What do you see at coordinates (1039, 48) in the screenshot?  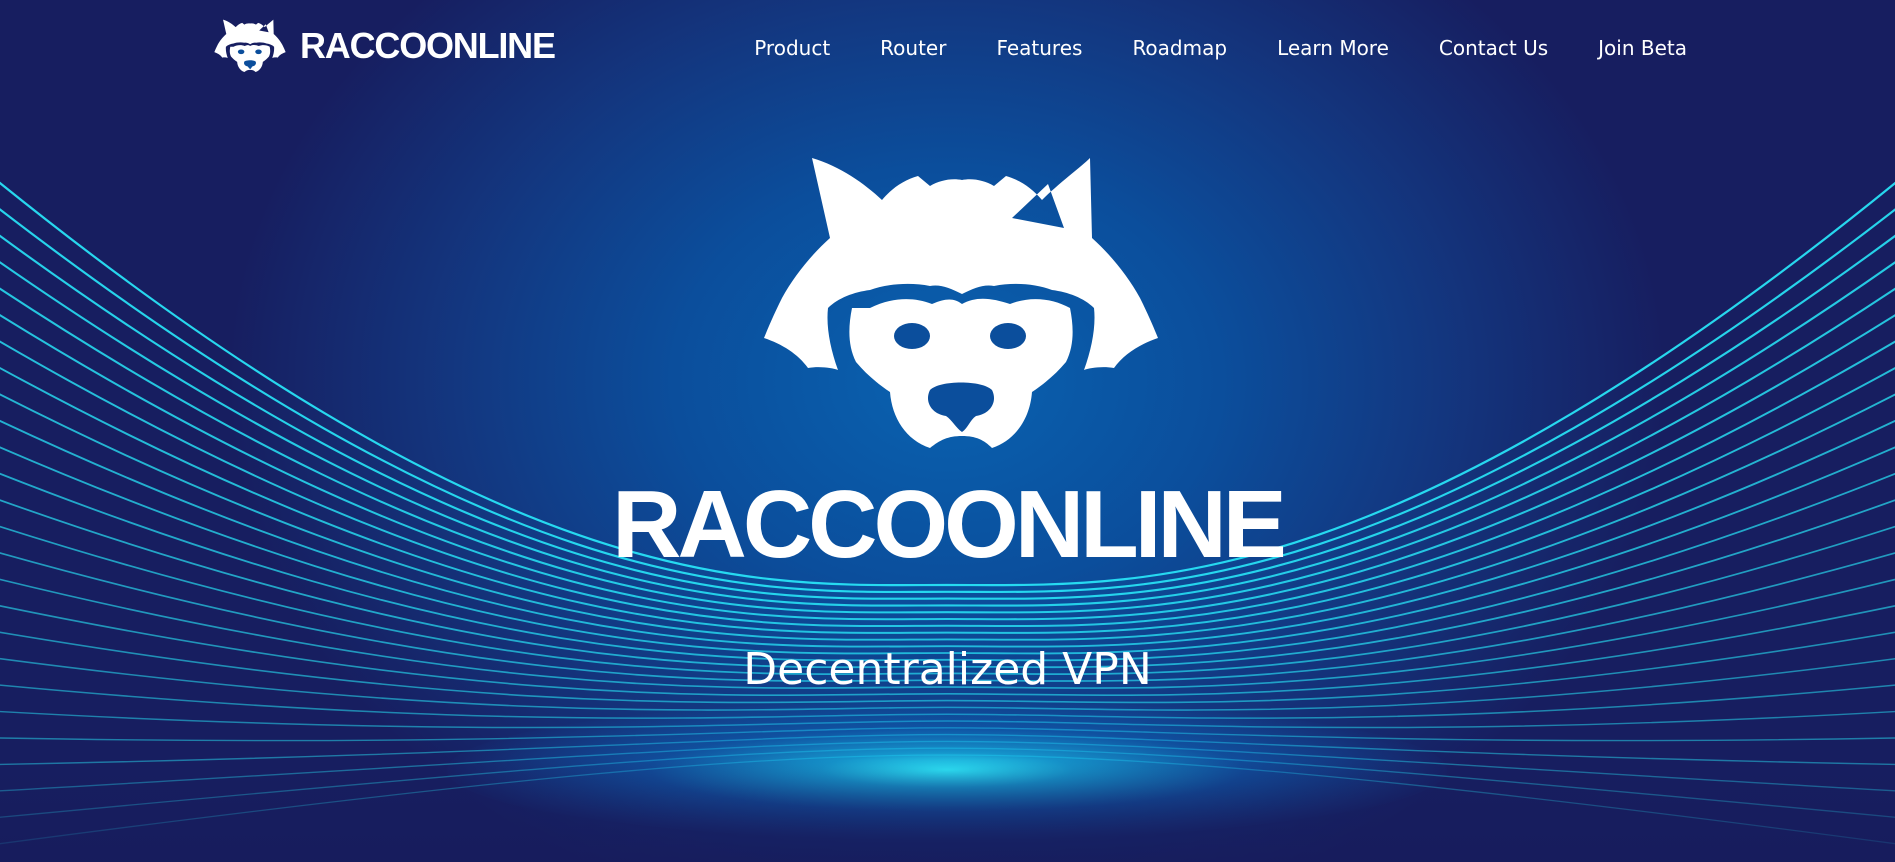 I see `nav-features: Features` at bounding box center [1039, 48].